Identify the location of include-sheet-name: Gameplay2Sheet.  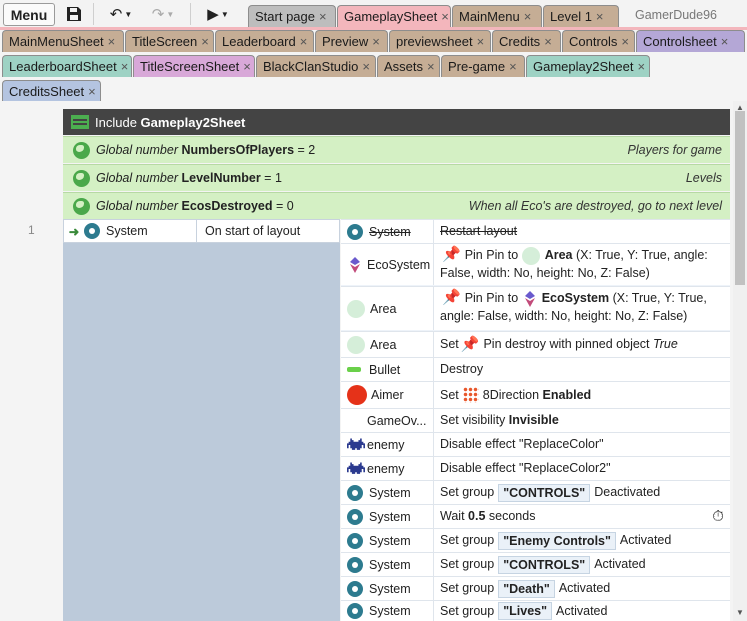
(193, 122).